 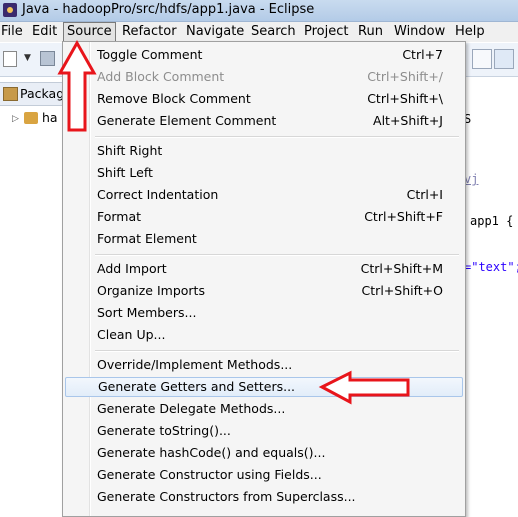 I want to click on menu-item-add-block-comment: Add Block Comment Ctrl+Shift+/, so click(x=270, y=76).